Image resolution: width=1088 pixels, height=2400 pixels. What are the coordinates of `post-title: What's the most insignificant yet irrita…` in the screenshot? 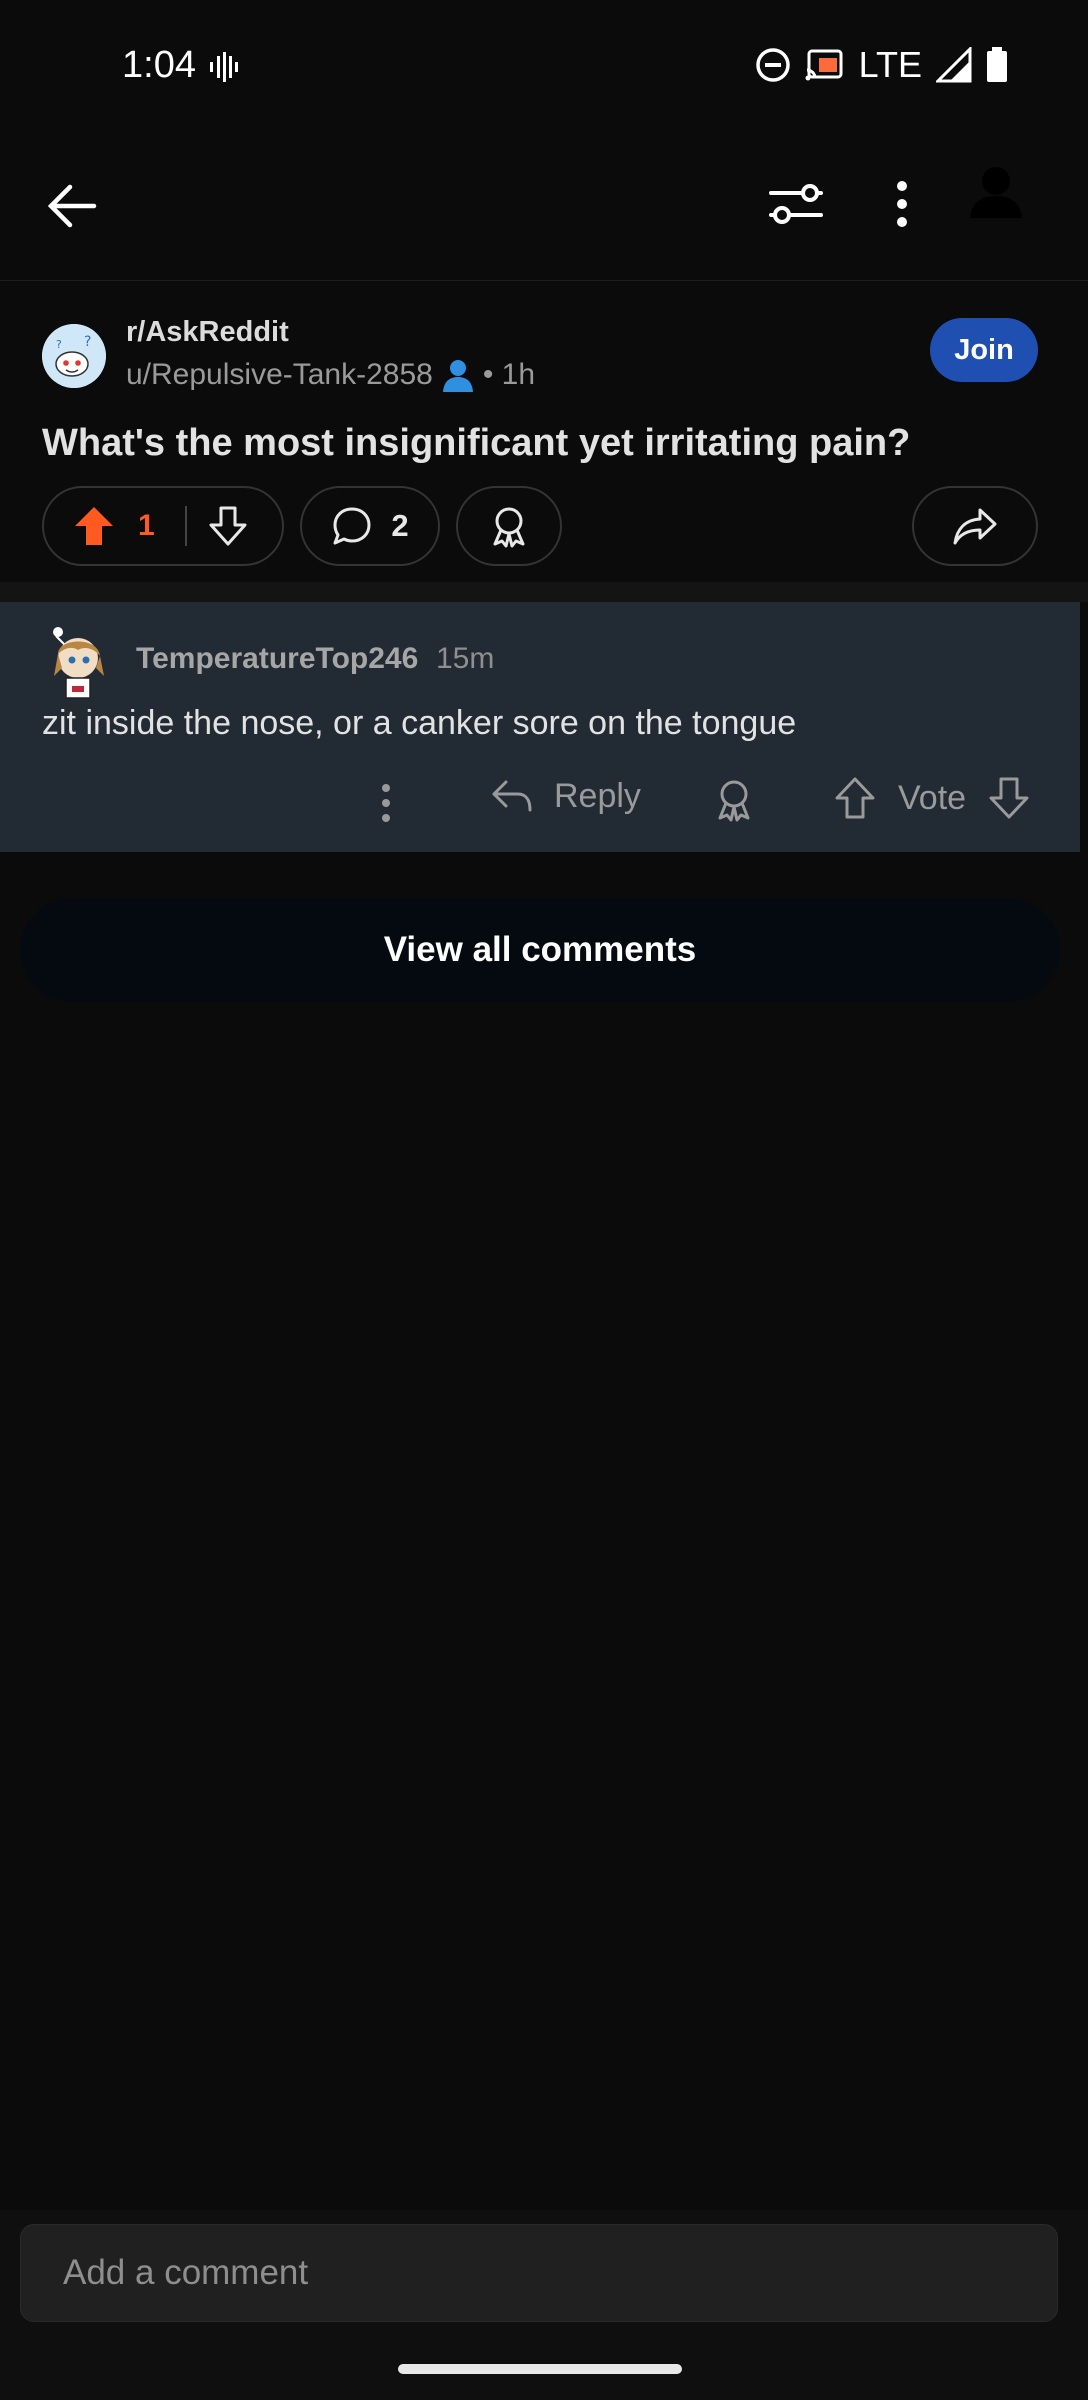 It's located at (476, 443).